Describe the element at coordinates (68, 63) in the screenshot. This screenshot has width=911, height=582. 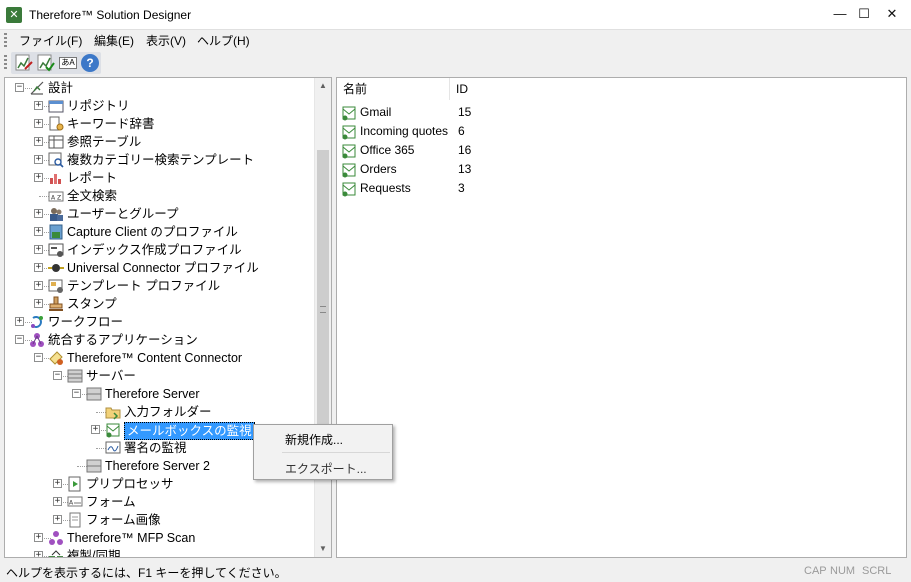
I see `translate-icon: あA` at that location.